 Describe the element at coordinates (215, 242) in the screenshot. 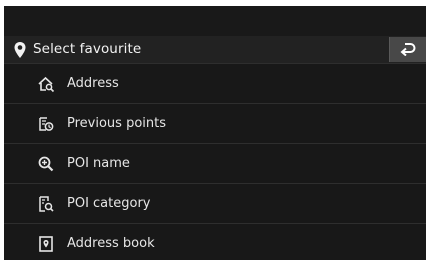

I see `menu-item-address-book: Address book` at that location.